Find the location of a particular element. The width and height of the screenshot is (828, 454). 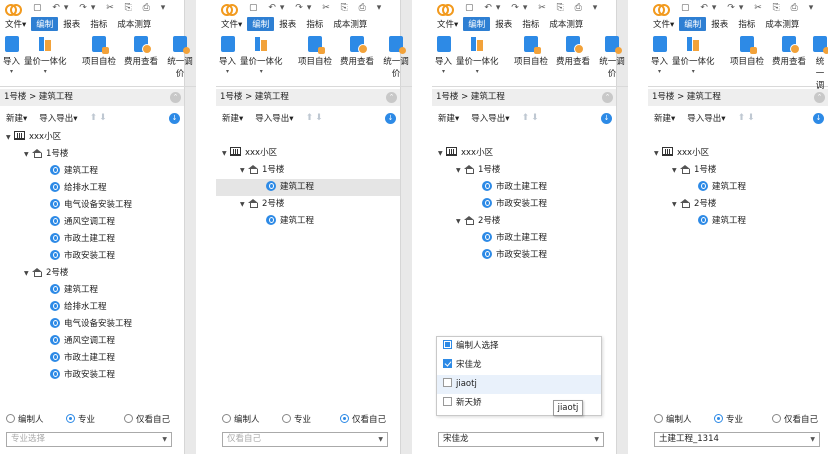

tree-item-selected: 建筑工程 is located at coordinates (308, 187).